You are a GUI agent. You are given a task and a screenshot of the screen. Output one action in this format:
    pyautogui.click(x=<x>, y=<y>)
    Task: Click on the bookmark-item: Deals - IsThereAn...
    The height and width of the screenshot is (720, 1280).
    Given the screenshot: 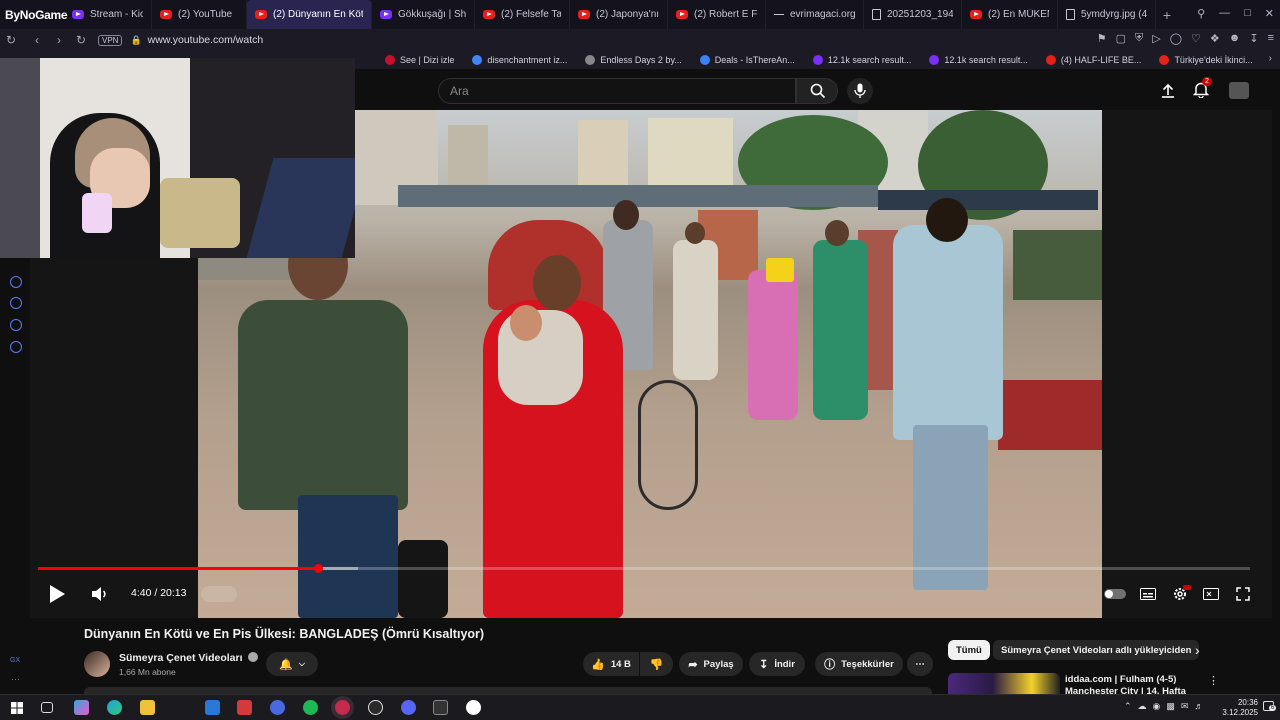 What is the action you would take?
    pyautogui.click(x=747, y=60)
    